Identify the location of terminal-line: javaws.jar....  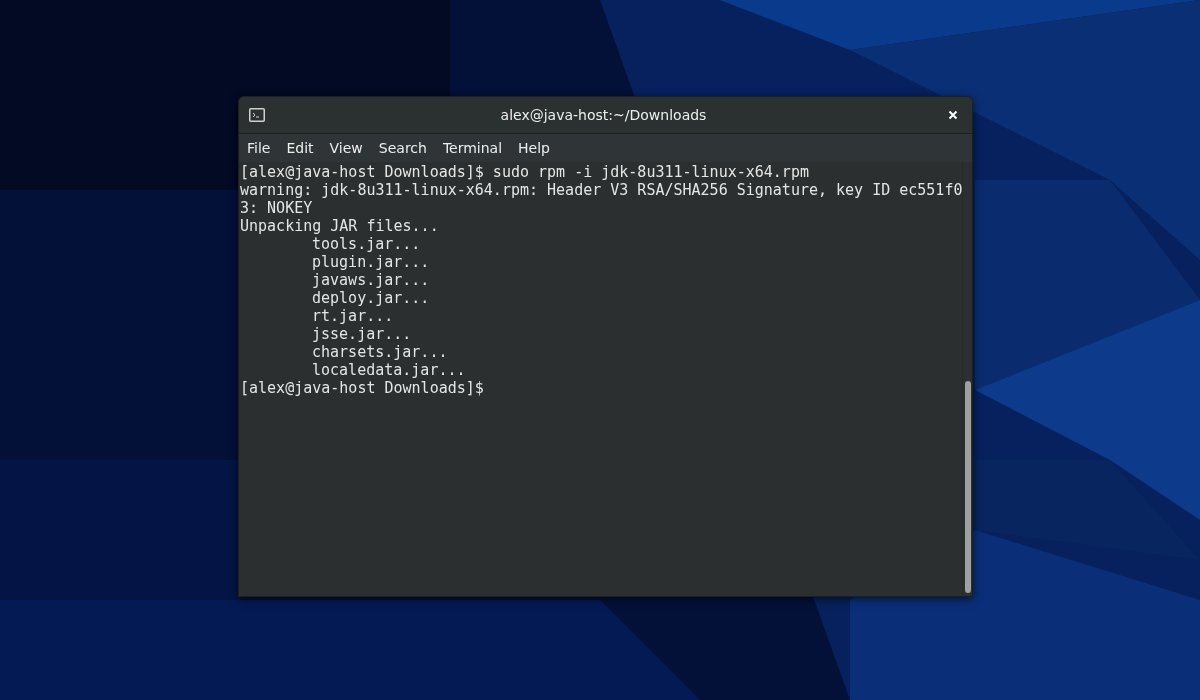
(371, 280).